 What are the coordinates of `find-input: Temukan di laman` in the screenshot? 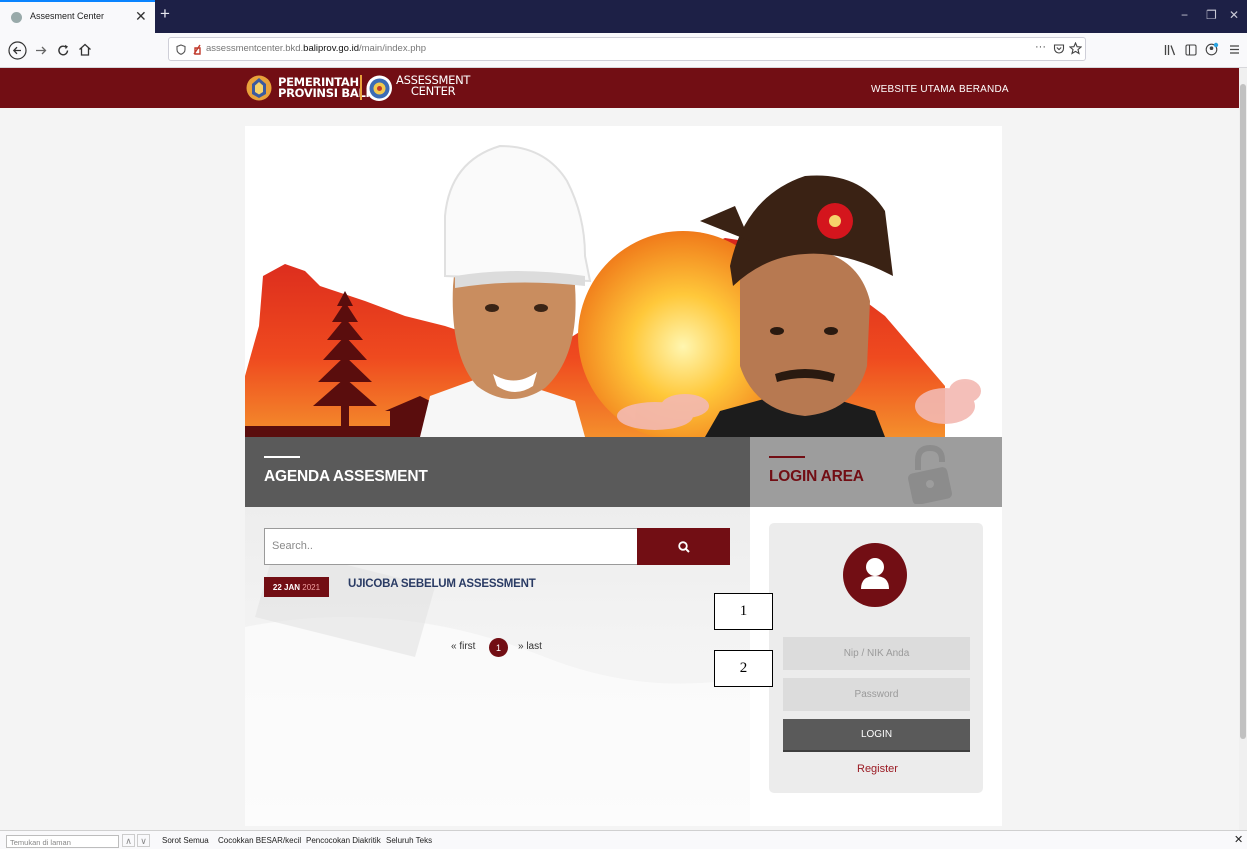 It's located at (62, 841).